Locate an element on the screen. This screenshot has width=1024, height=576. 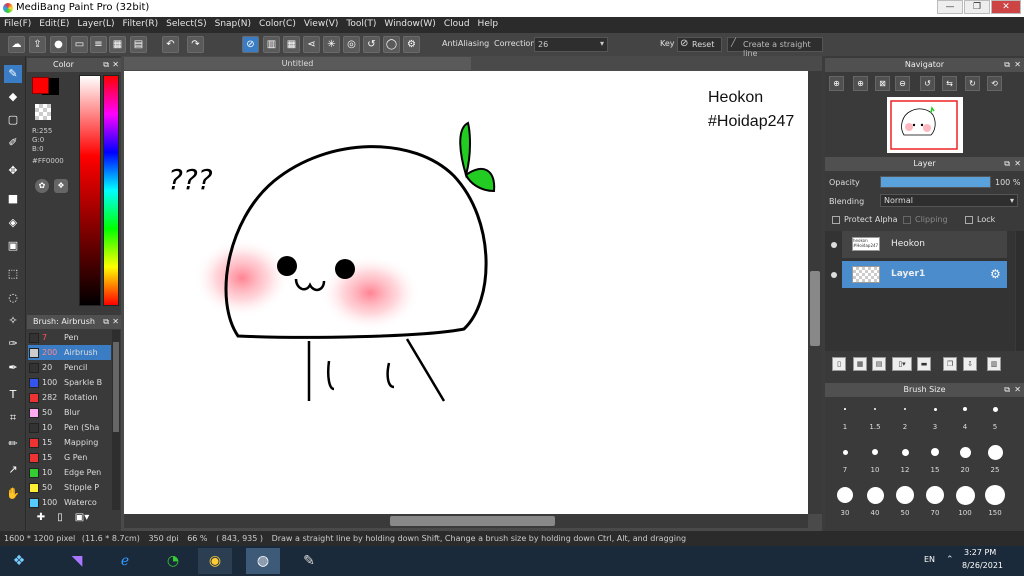
transparent-color-swatch is located at coordinates (43, 112).